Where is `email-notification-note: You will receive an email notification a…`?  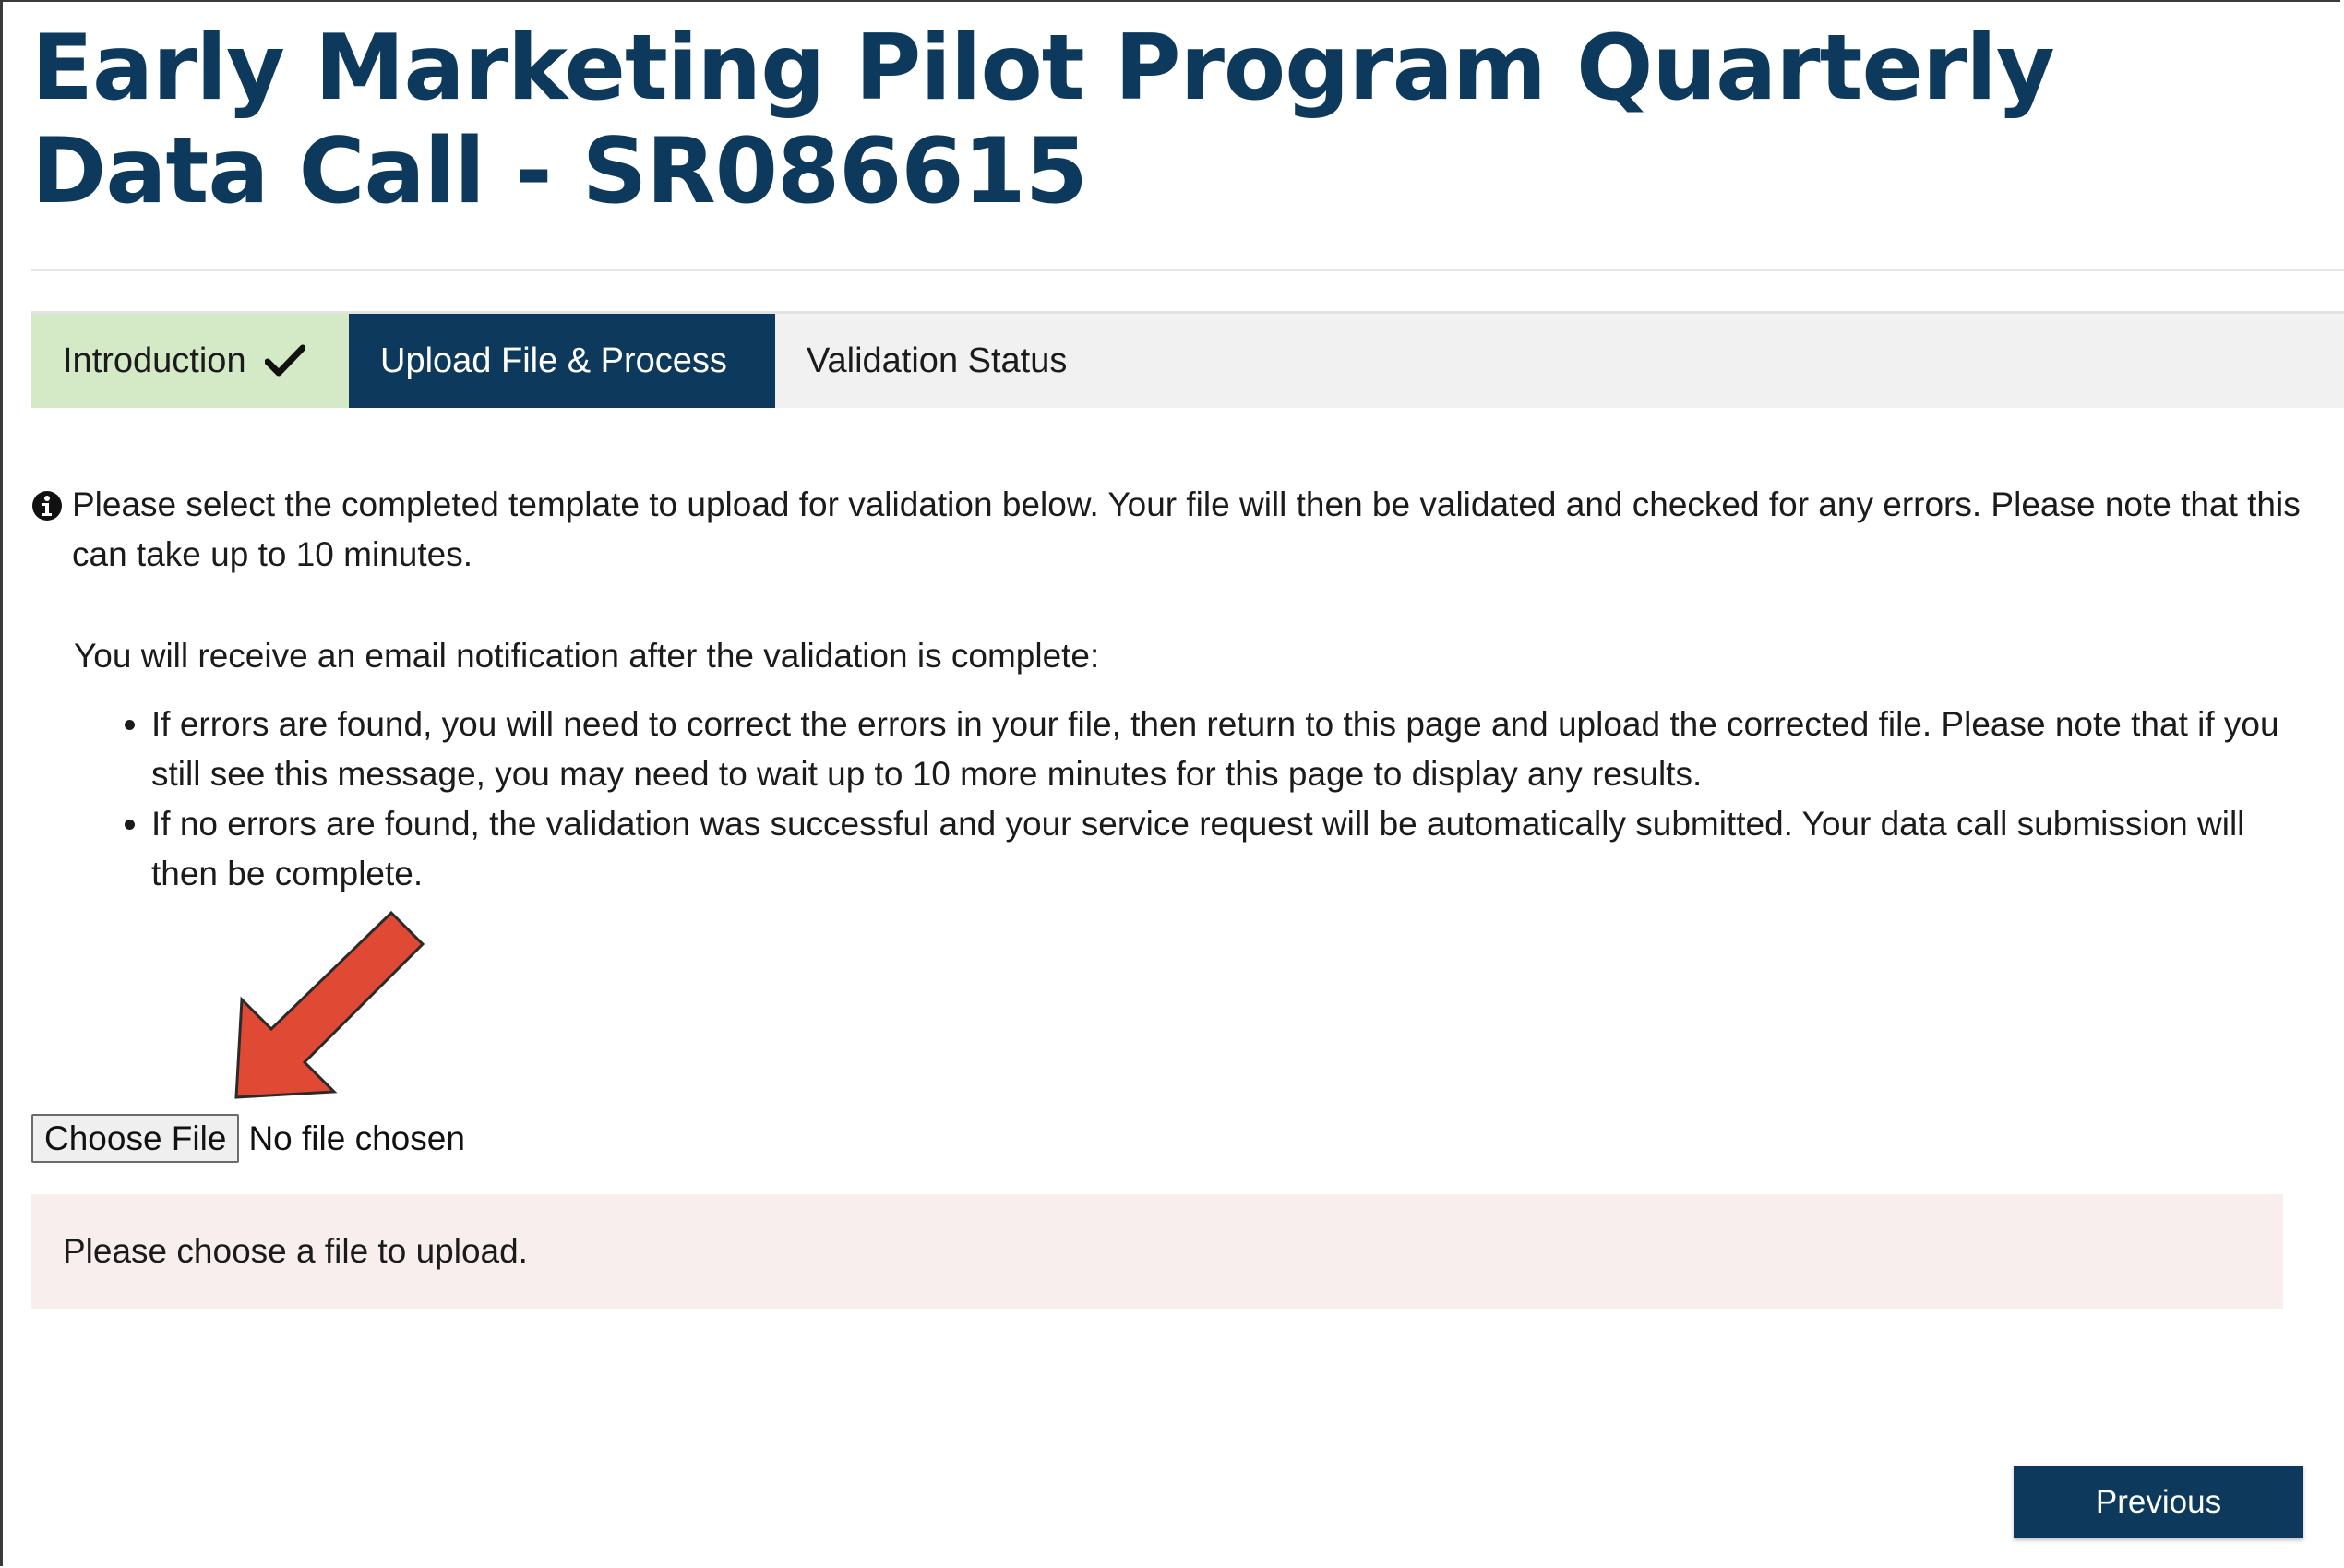
email-notification-note: You will receive an email notification a… is located at coordinates (587, 656).